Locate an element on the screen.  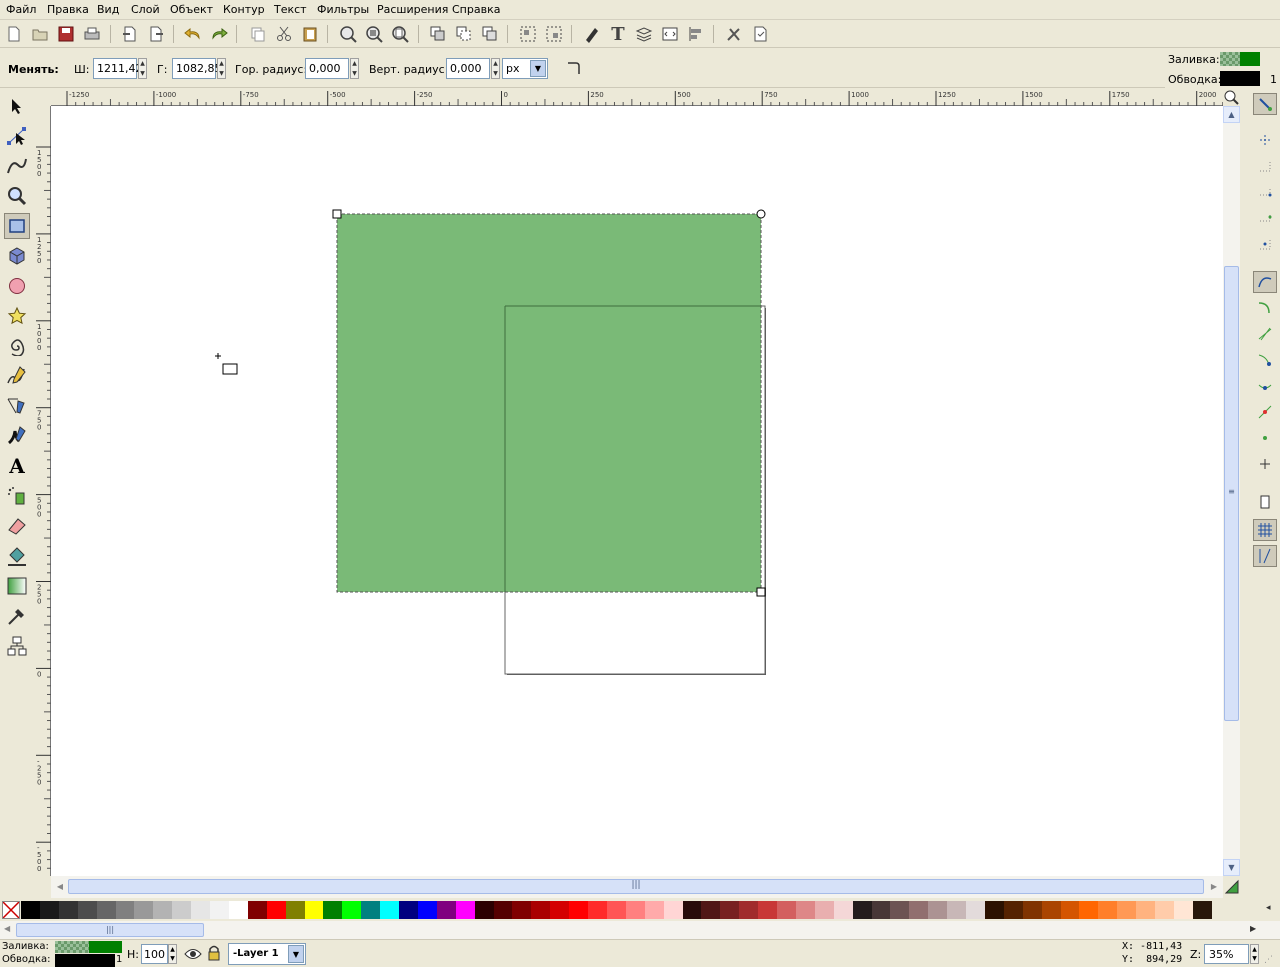
opacity-spin-buttons: ▲ ▼ is located at coordinates (172, 954).